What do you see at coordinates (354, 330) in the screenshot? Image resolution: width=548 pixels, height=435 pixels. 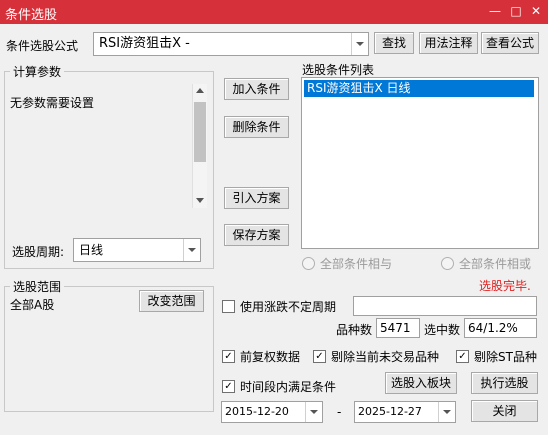 I see `stock-count-label: 品种数` at bounding box center [354, 330].